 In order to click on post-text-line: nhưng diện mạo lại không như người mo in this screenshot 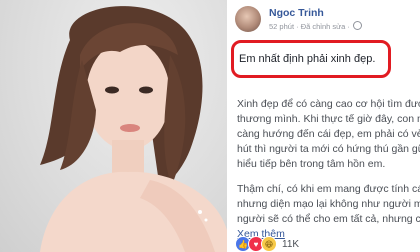, I will do `click(328, 204)`.